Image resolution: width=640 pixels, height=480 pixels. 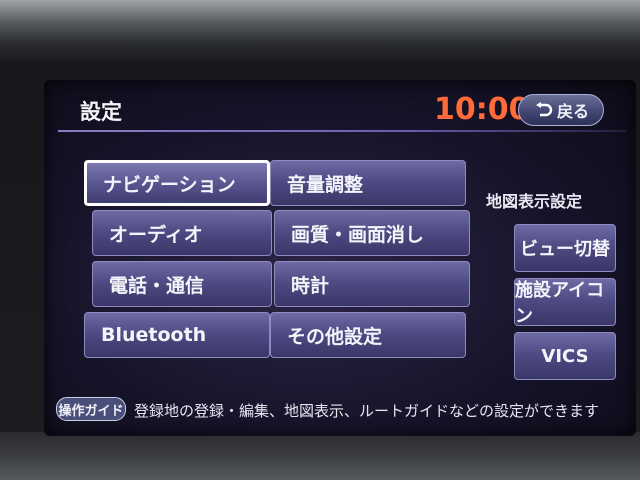 What do you see at coordinates (157, 285) in the screenshot?
I see `menu-phone-label: 電話・通信` at bounding box center [157, 285].